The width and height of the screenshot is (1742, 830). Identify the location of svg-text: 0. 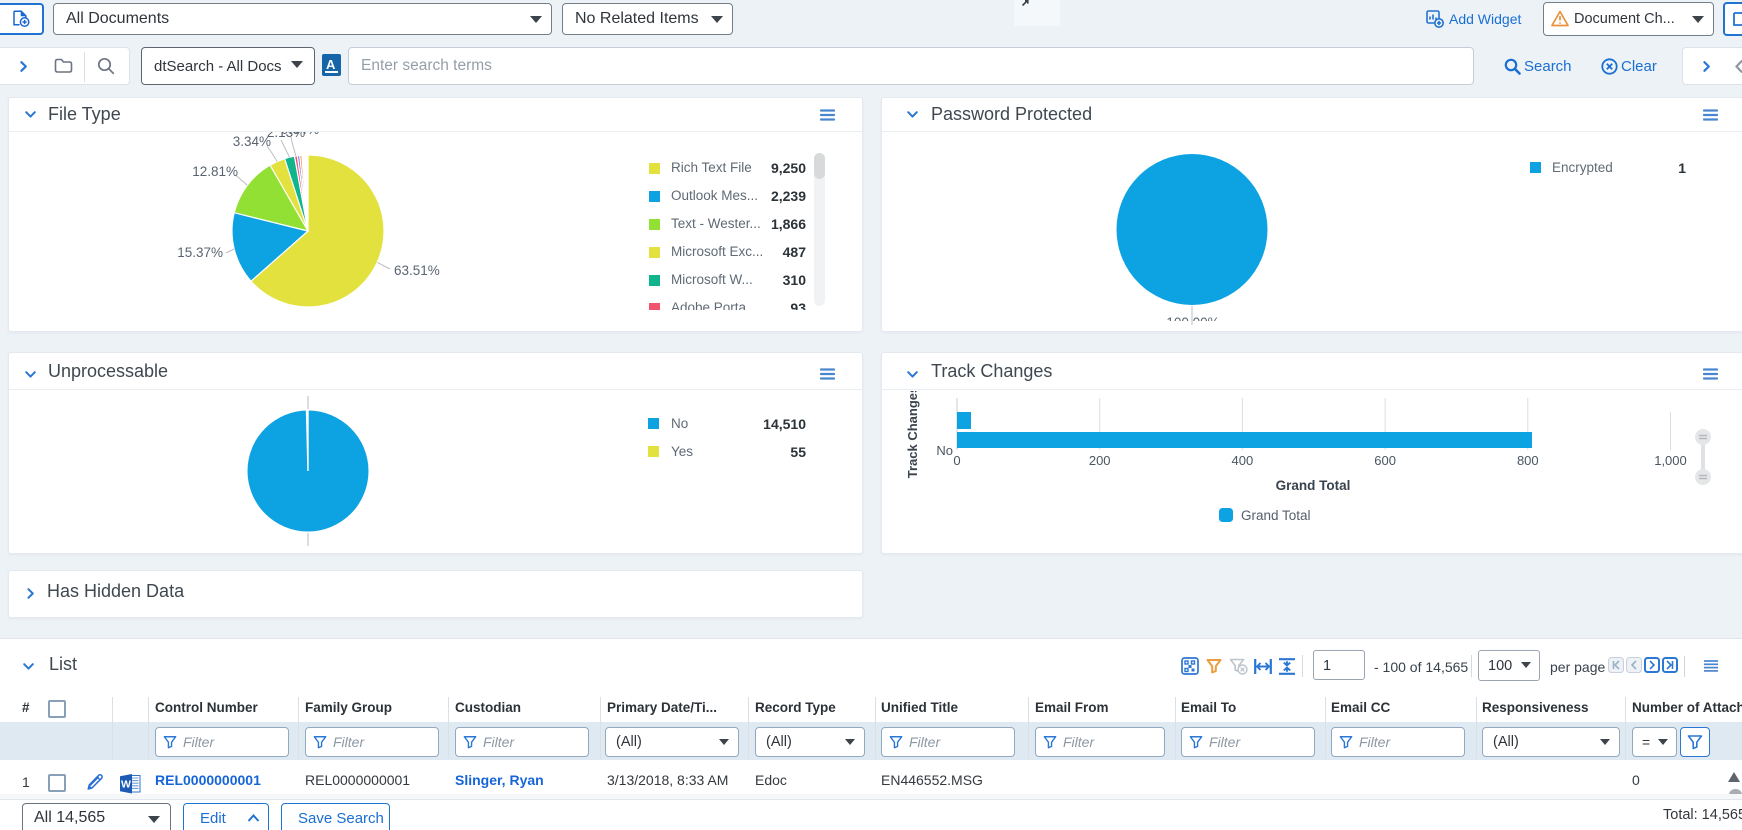
(956, 460).